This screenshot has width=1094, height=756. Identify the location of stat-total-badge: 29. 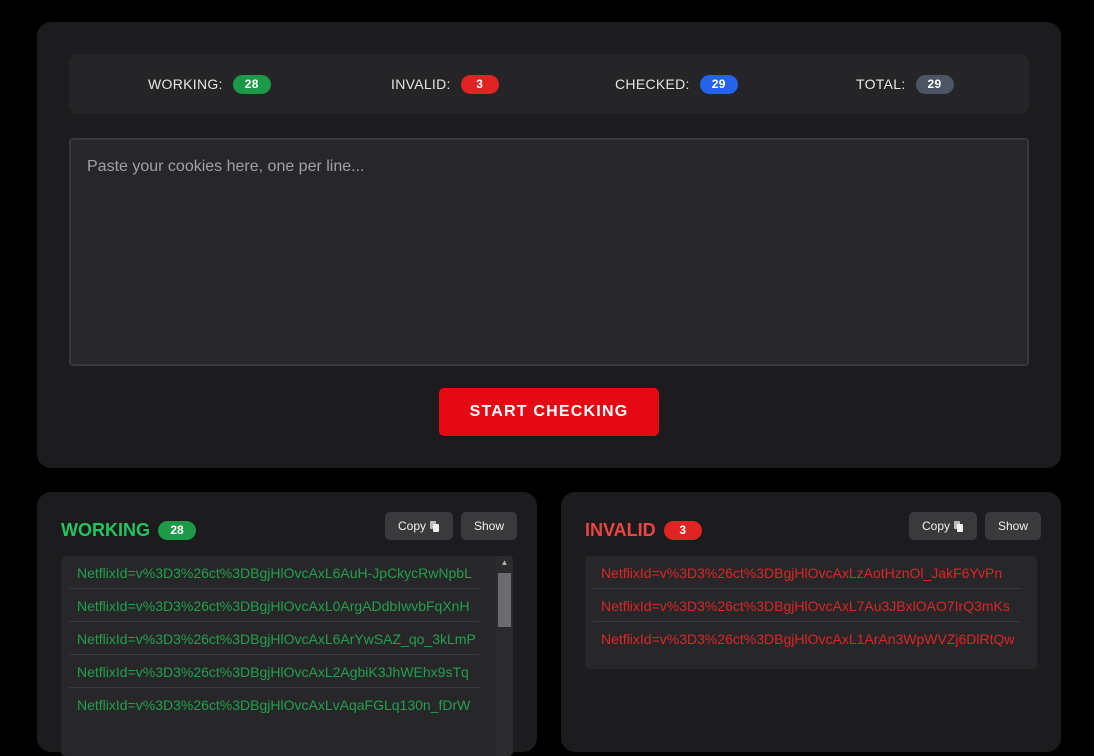
(934, 84).